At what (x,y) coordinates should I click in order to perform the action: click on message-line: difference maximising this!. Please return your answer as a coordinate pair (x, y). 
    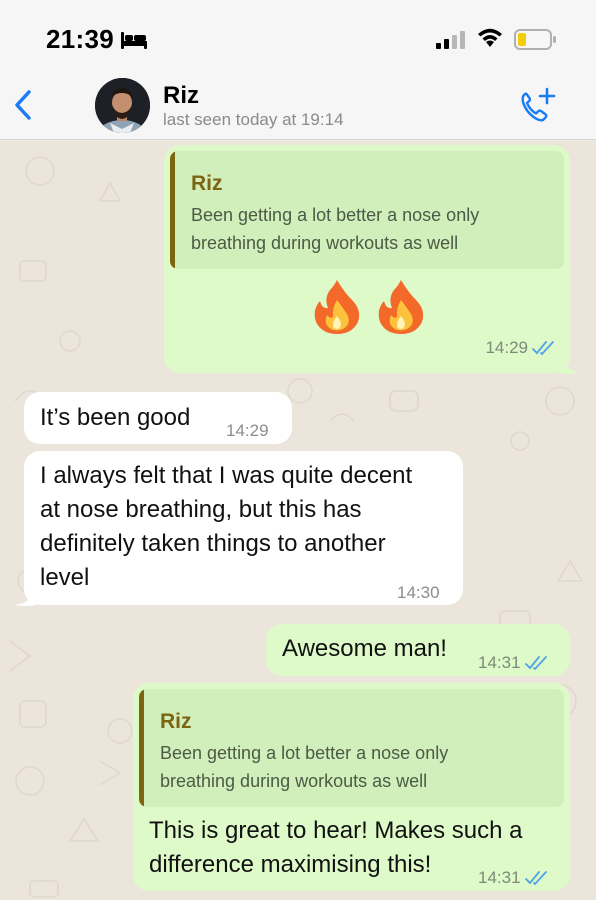
    Looking at the image, I should click on (290, 864).